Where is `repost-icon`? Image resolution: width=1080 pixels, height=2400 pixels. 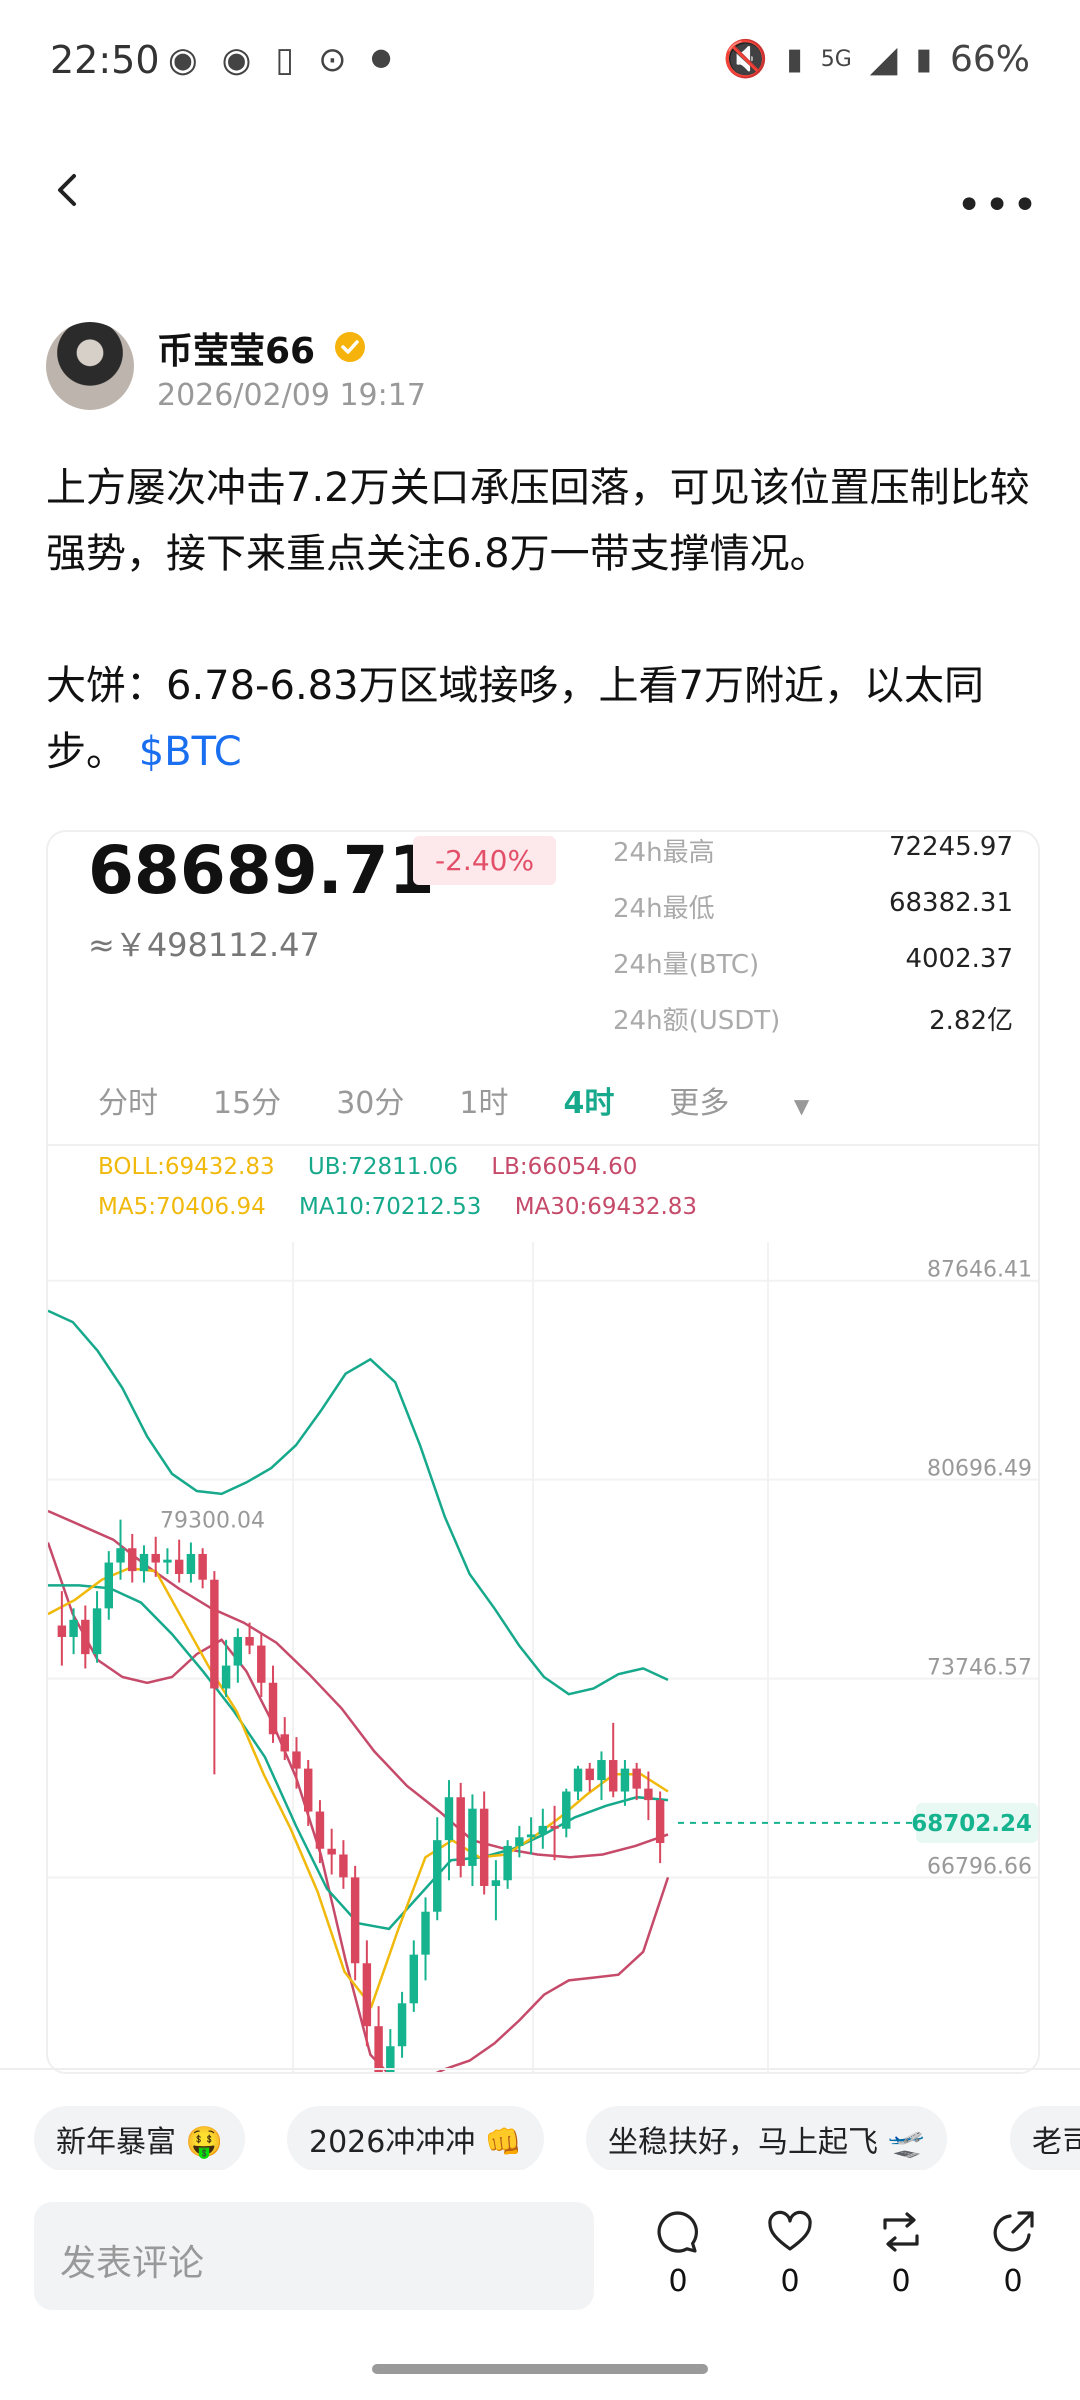
repost-icon is located at coordinates (901, 2232).